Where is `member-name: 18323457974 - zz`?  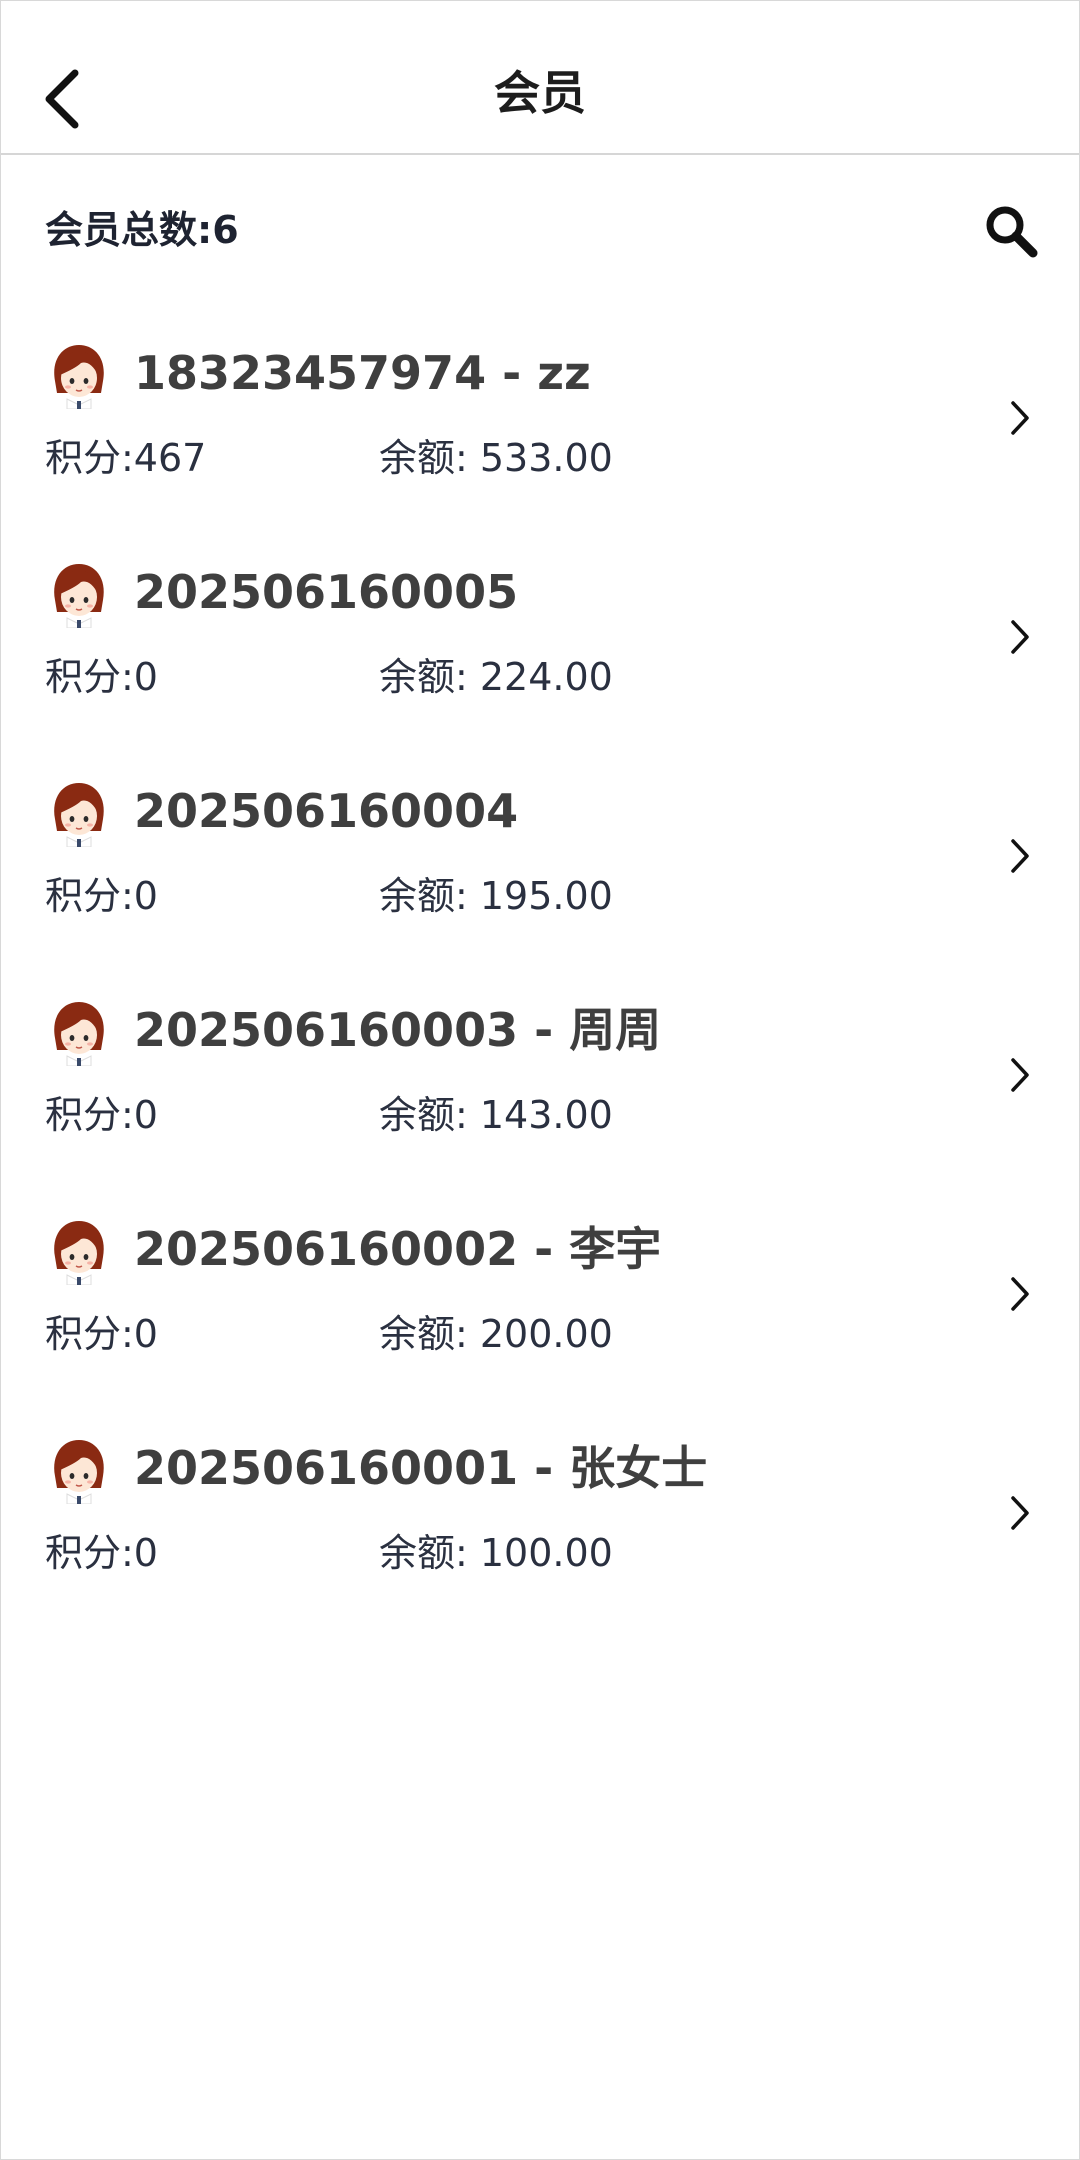
member-name: 18323457974 - zz is located at coordinates (362, 373).